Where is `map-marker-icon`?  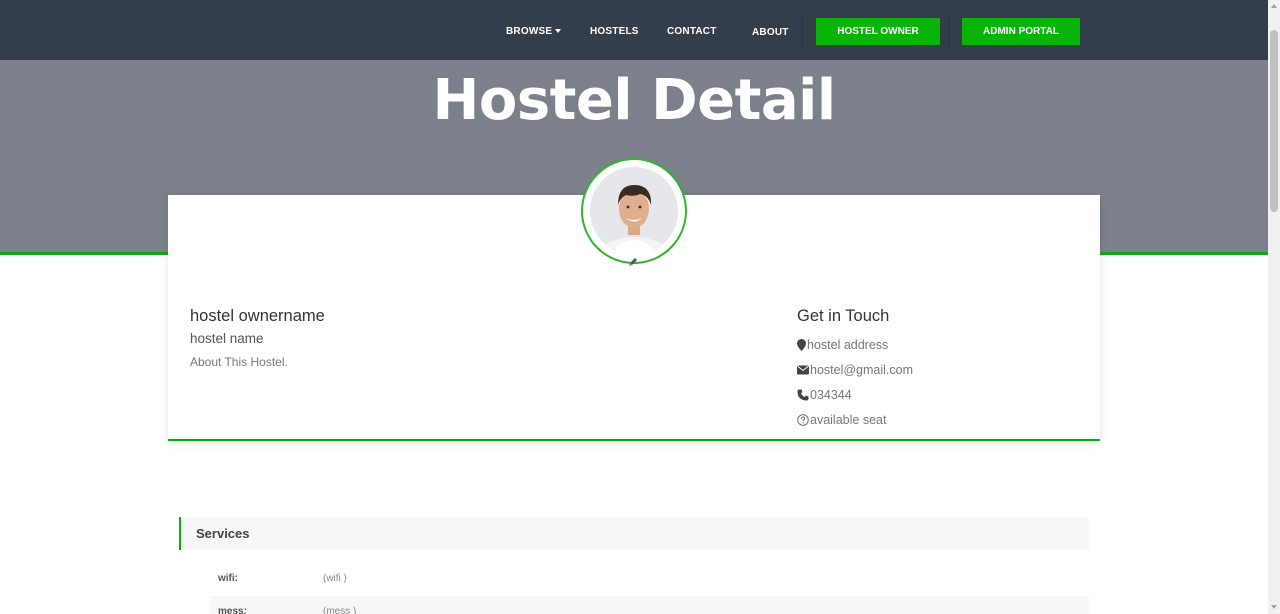
map-marker-icon is located at coordinates (801, 345).